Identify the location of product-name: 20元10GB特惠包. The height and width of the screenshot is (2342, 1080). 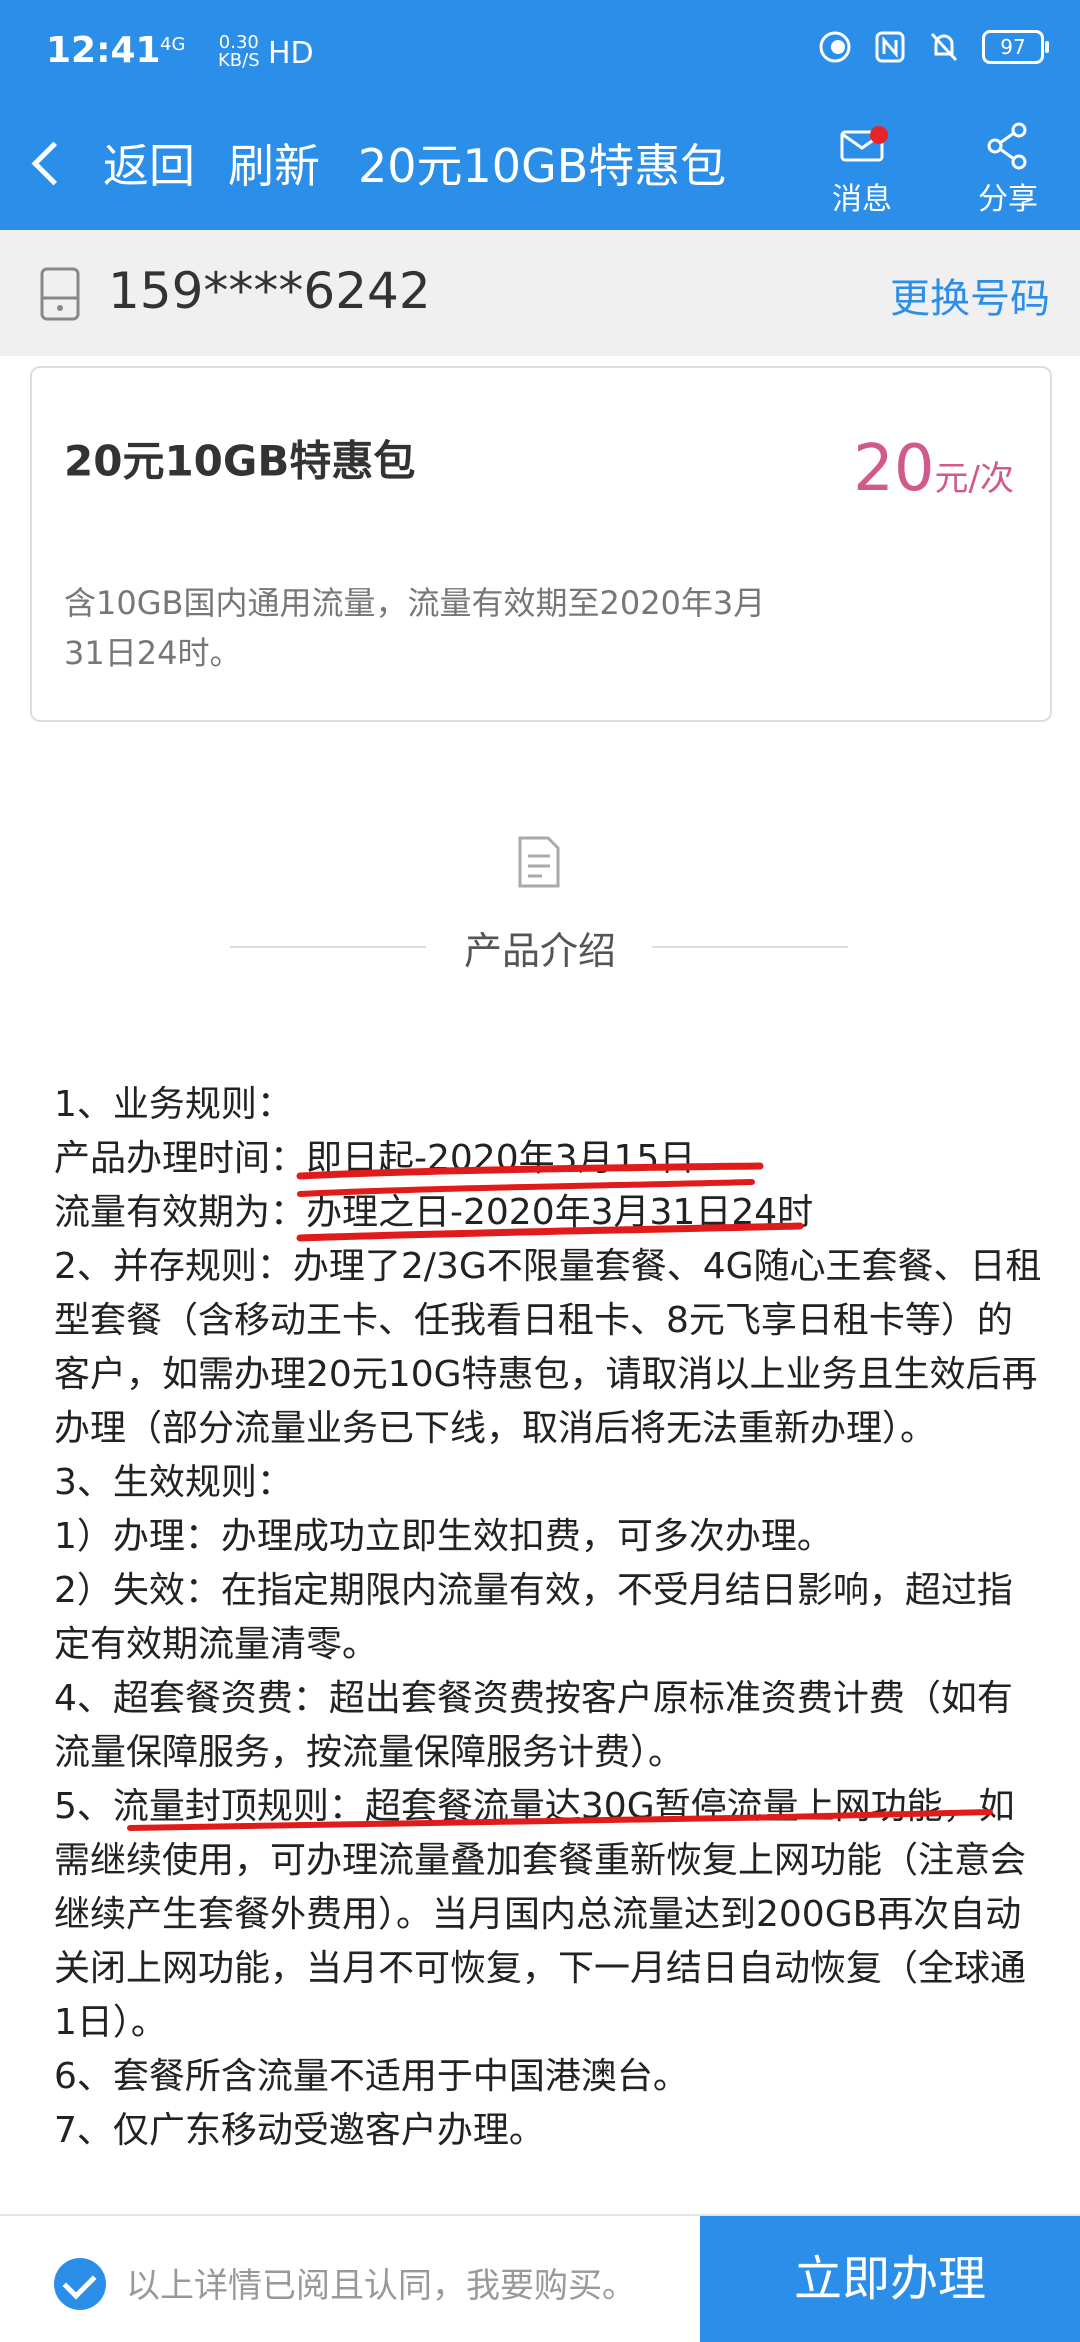
(240, 461).